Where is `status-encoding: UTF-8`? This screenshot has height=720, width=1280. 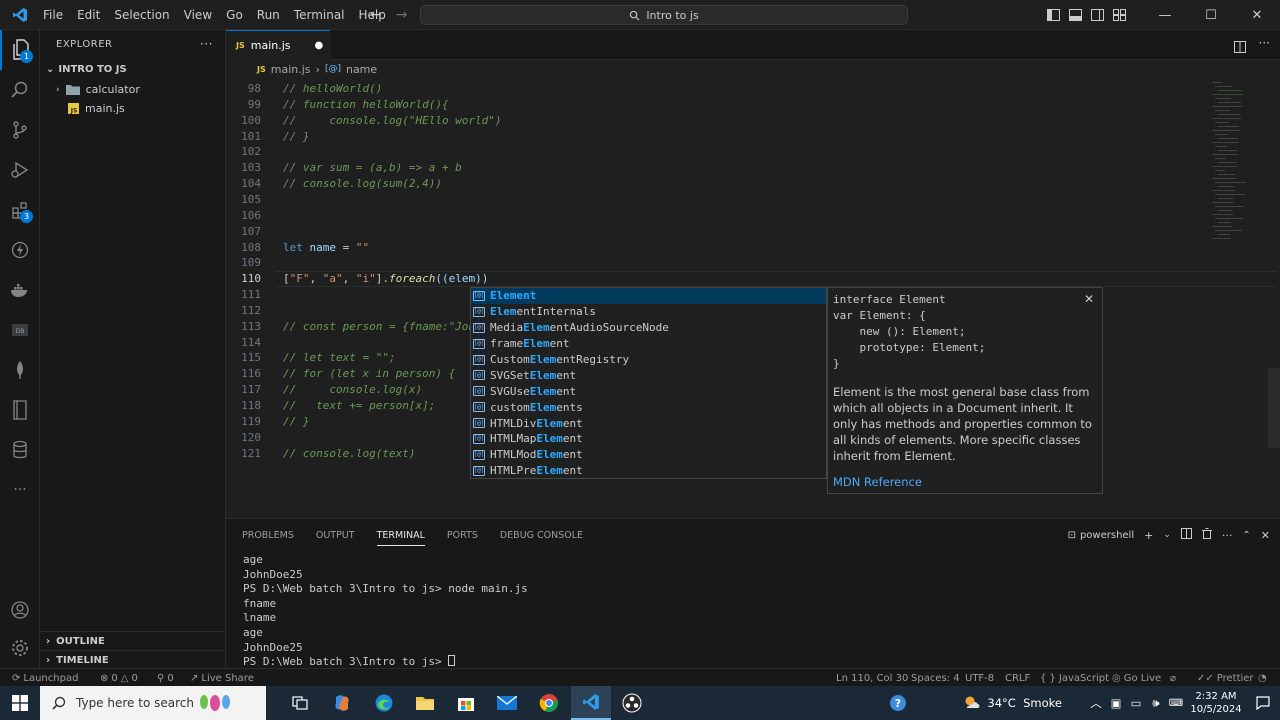
status-encoding: UTF-8 is located at coordinates (979, 678).